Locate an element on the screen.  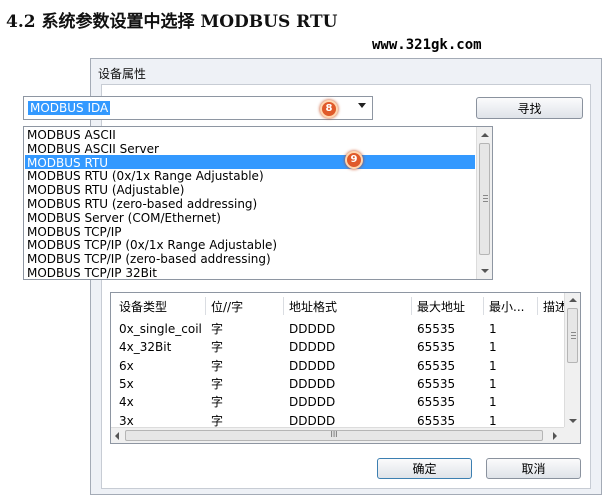
driver-list-item: MODBUS TCP/IP (zero-based addressing) is located at coordinates (149, 259).